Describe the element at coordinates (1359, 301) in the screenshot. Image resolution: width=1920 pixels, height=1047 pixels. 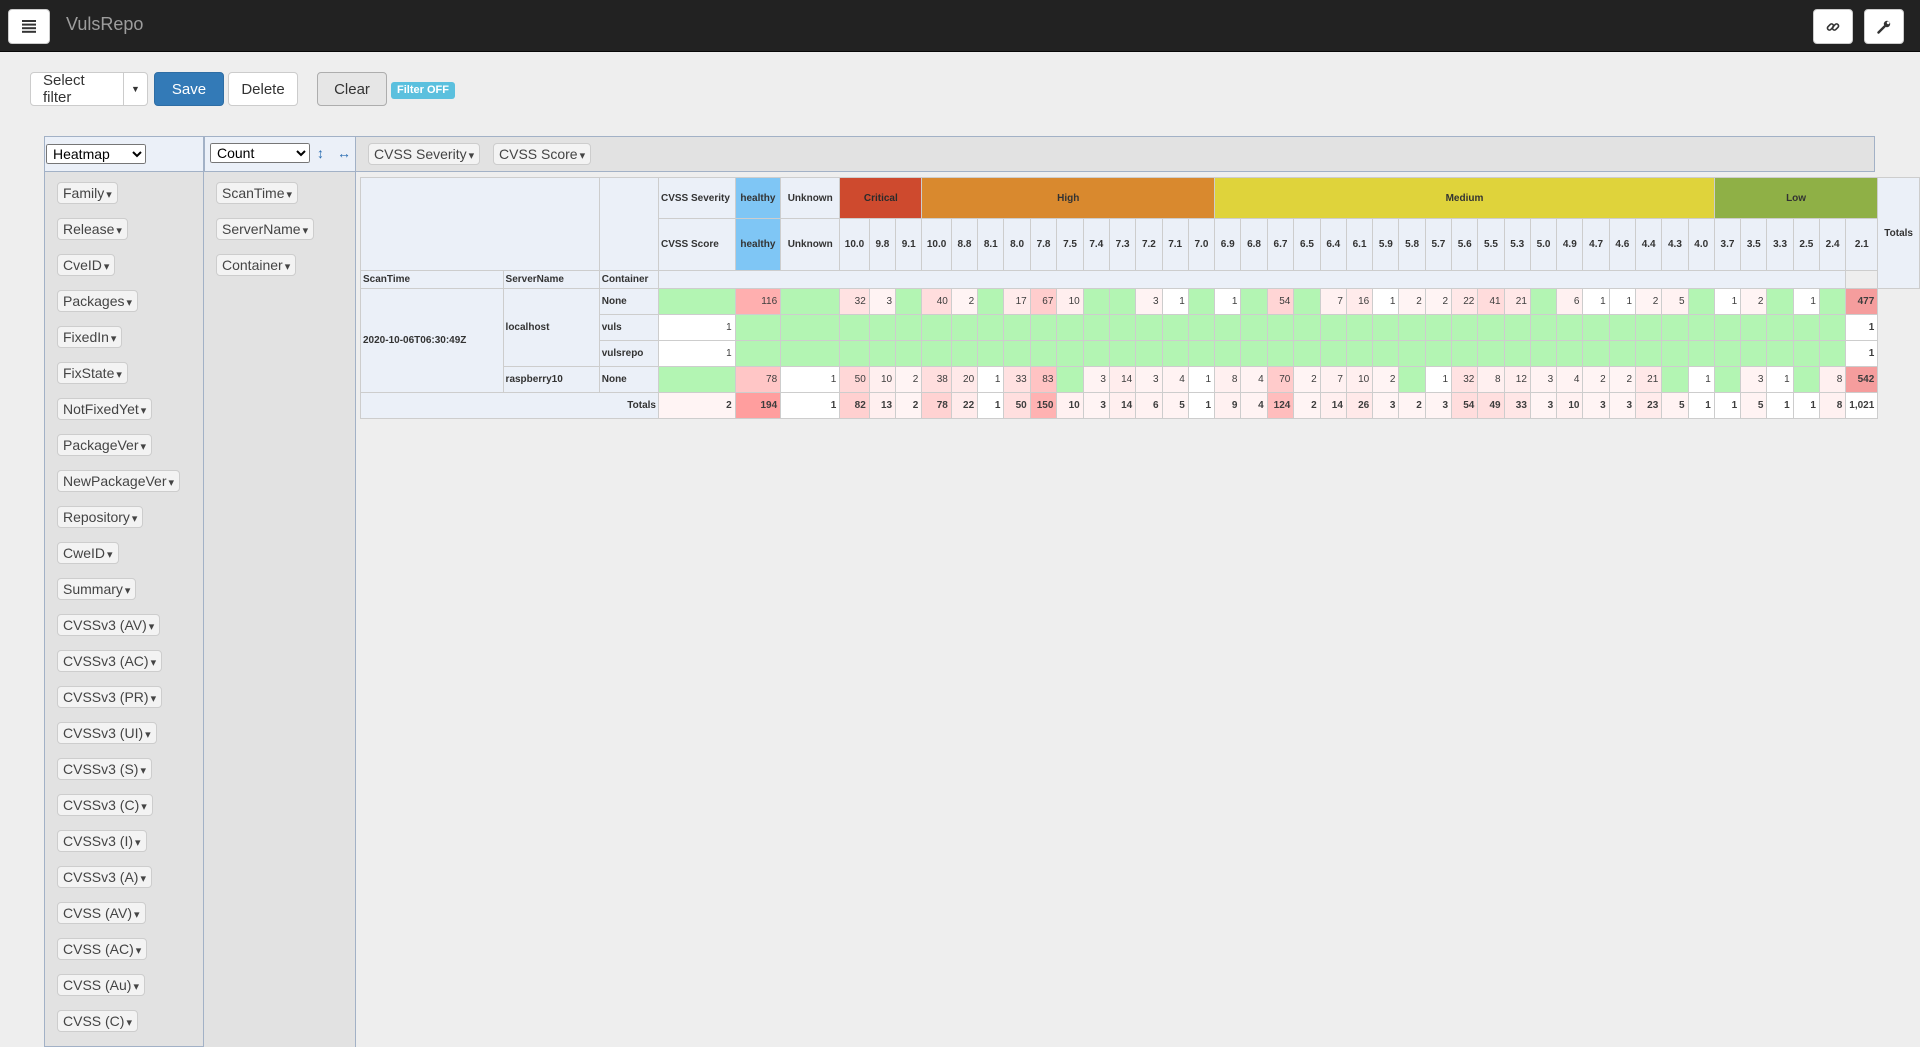
I see `table-cell: 16` at that location.